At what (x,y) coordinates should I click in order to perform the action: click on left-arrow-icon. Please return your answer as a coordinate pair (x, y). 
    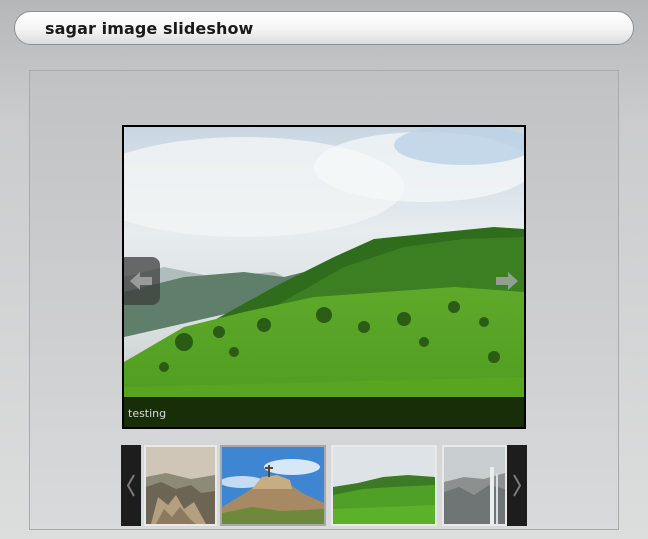
    Looking at the image, I should click on (141, 281).